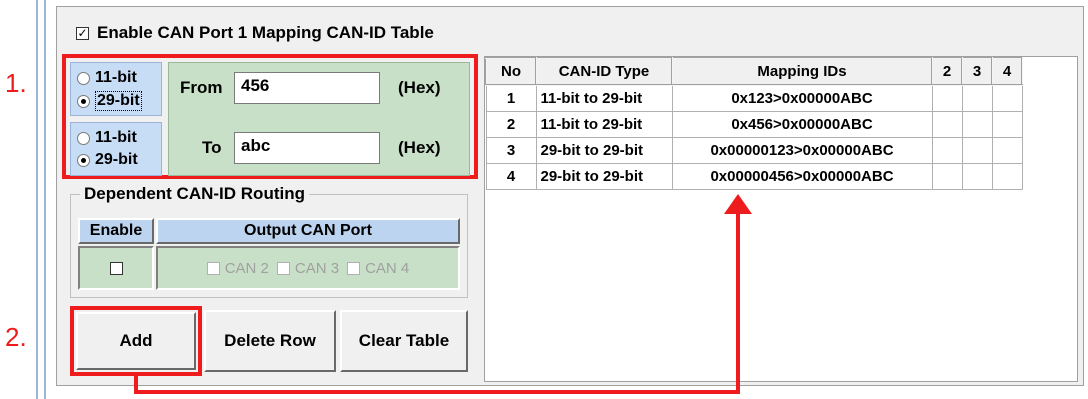 The width and height of the screenshot is (1088, 399). What do you see at coordinates (738, 204) in the screenshot?
I see `arrow-head-icon` at bounding box center [738, 204].